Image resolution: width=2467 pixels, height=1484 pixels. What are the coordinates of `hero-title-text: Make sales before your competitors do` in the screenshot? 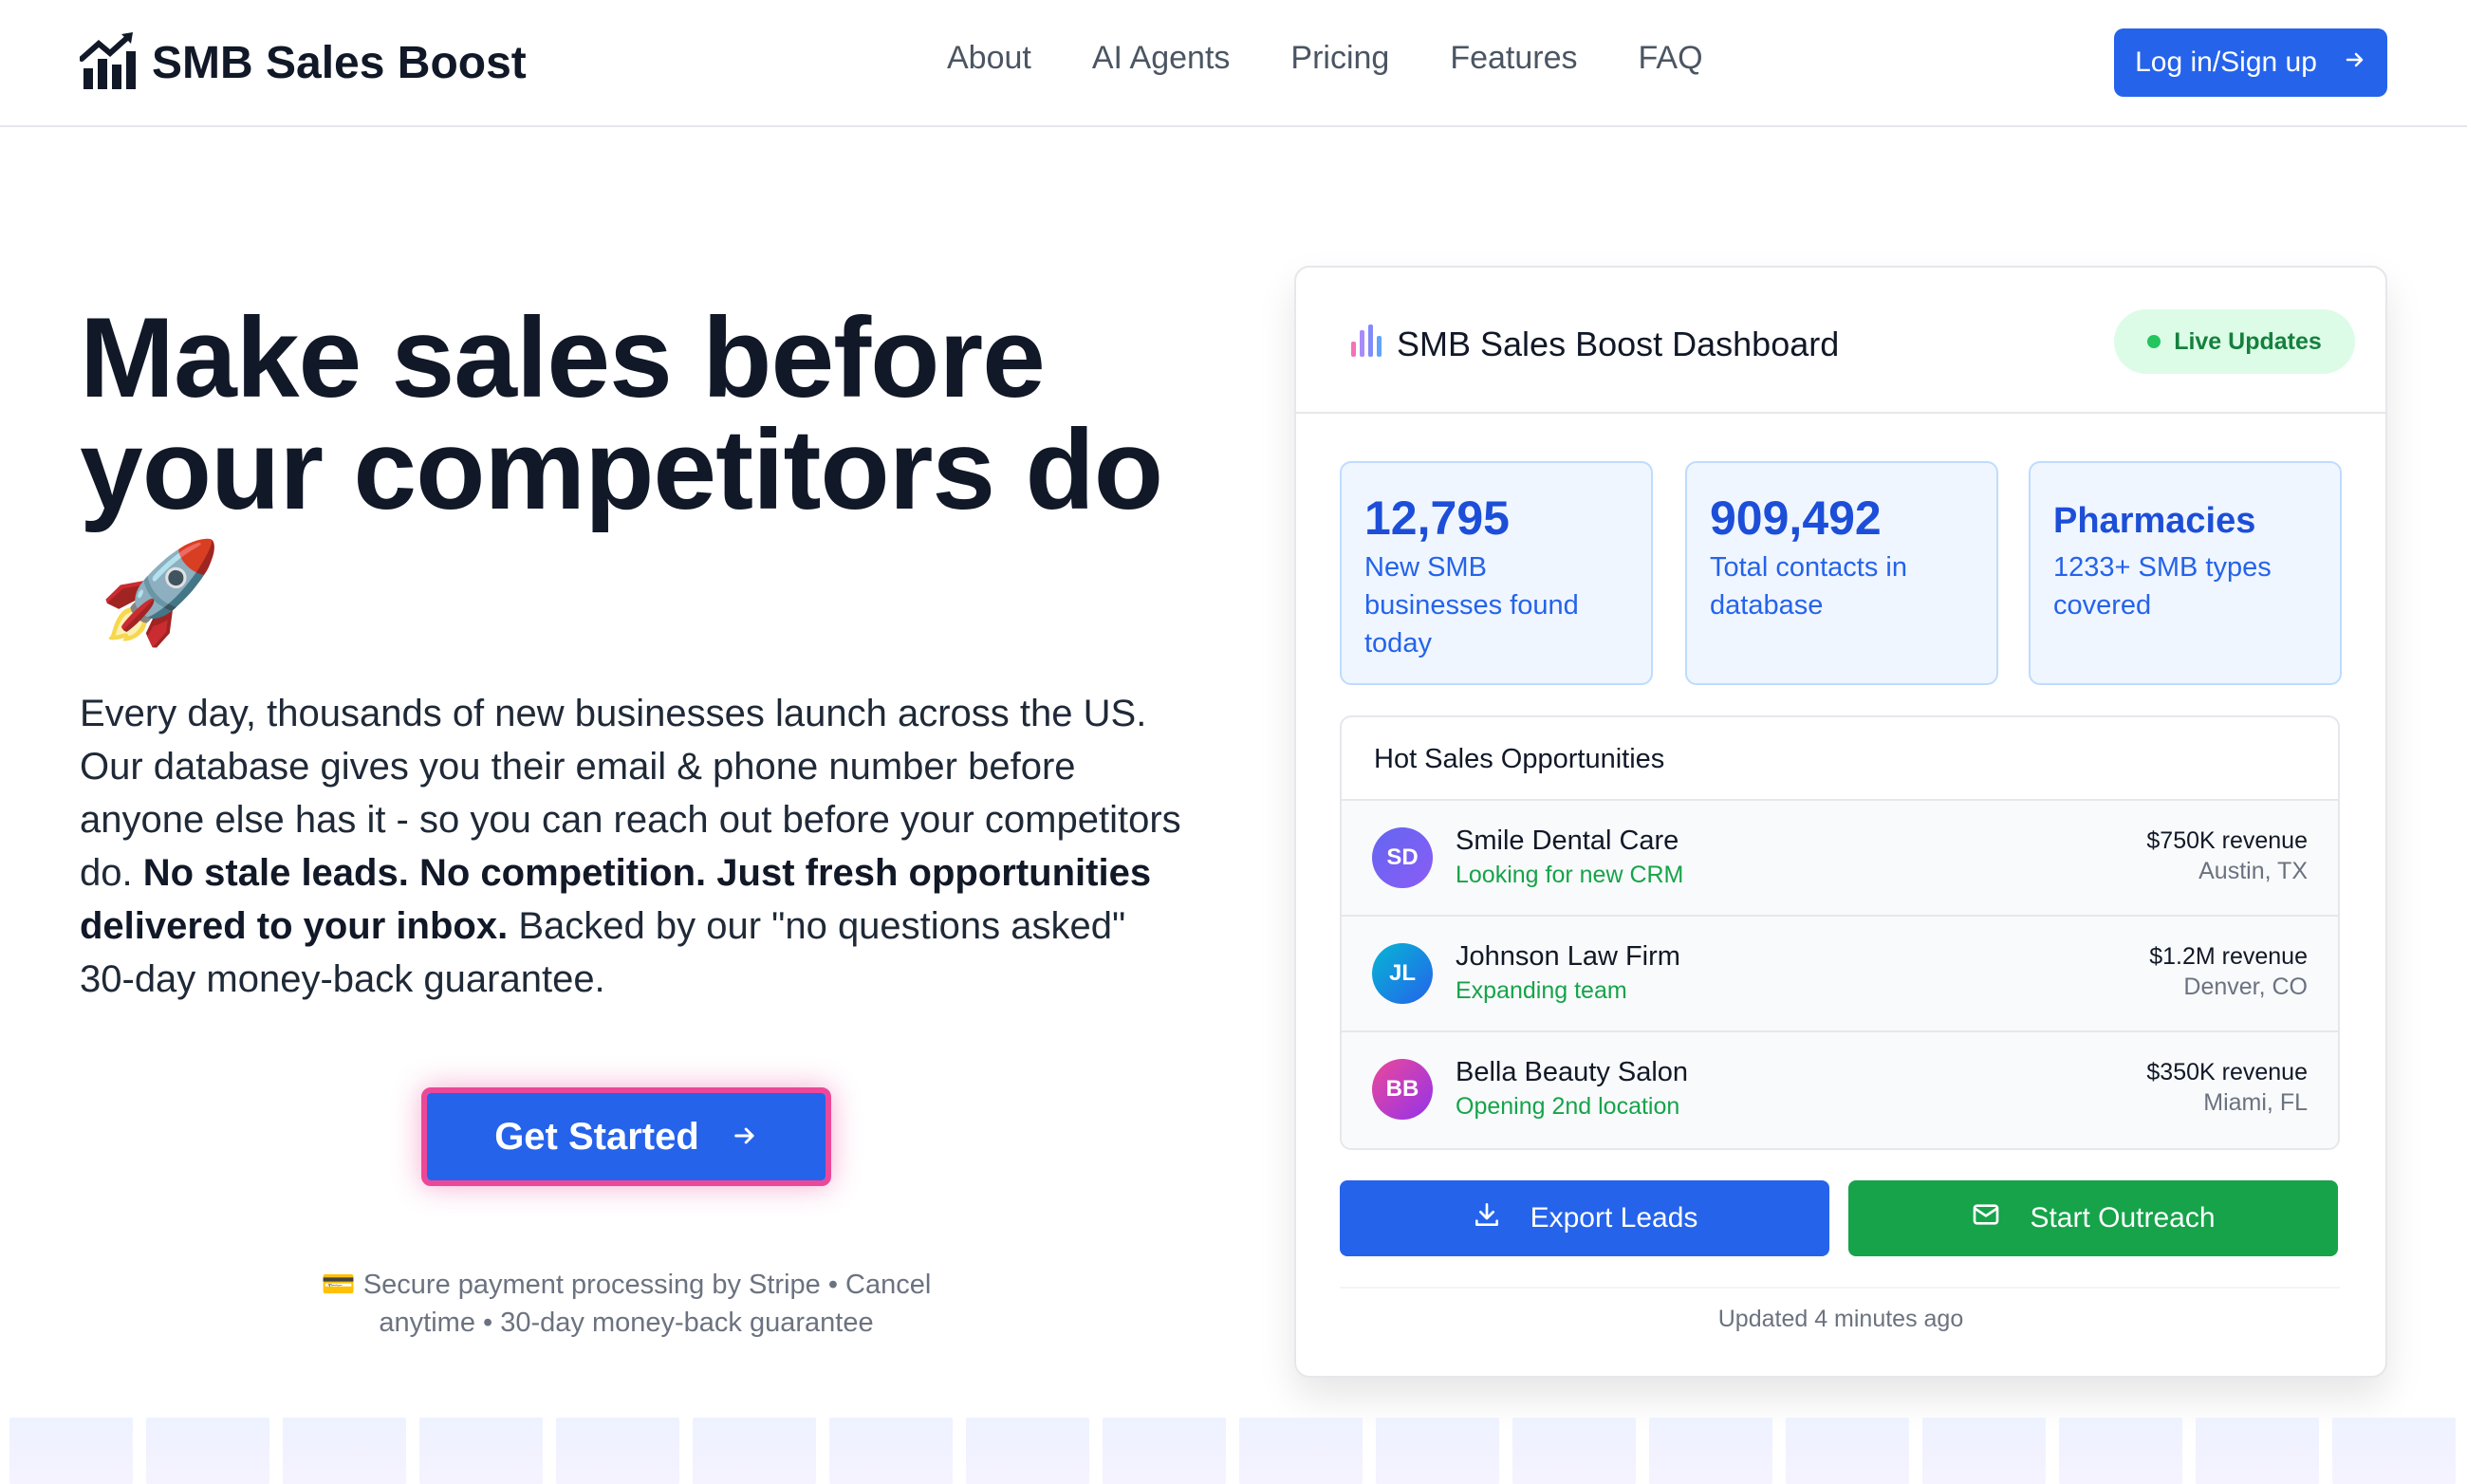 It's located at (622, 413).